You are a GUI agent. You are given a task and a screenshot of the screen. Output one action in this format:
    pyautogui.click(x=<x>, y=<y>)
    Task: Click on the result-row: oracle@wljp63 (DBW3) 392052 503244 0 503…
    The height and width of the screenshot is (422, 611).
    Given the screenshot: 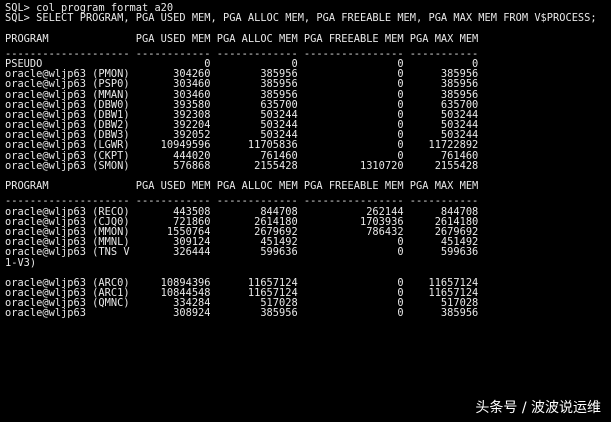 What is the action you would take?
    pyautogui.click(x=242, y=135)
    